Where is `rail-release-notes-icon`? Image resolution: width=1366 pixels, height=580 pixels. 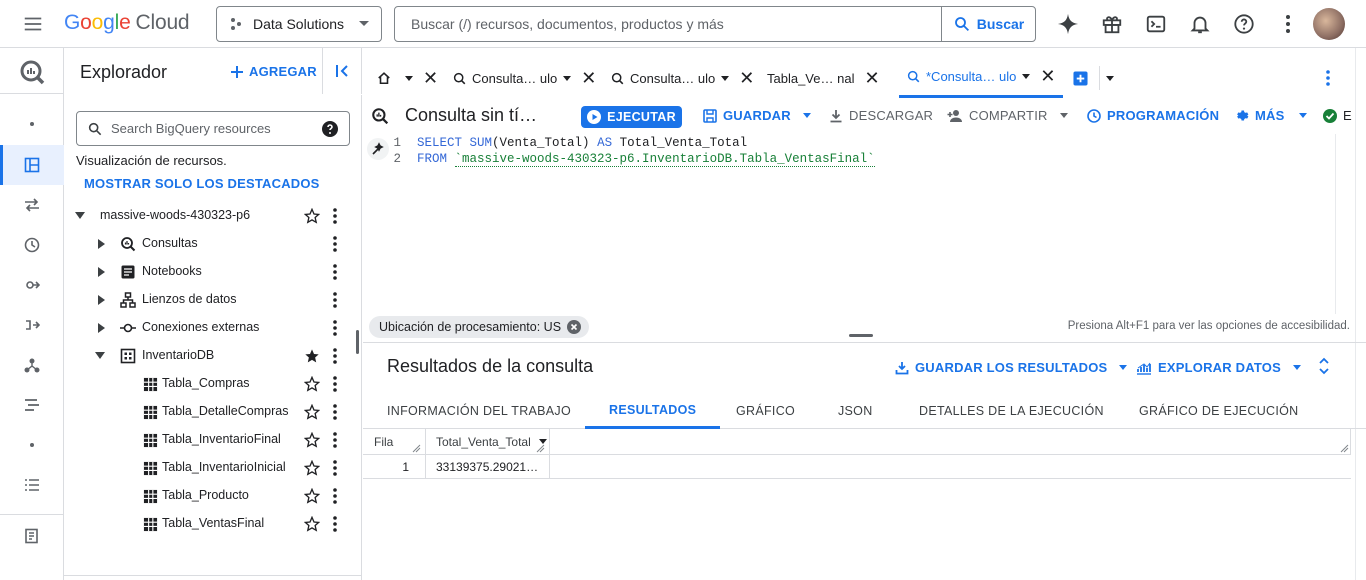
rail-release-notes-icon is located at coordinates (32, 535).